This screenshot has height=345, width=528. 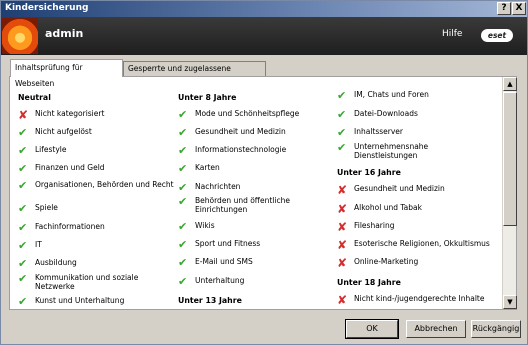 I want to click on vertical-scrollbar: ▲ ▼, so click(x=509, y=193).